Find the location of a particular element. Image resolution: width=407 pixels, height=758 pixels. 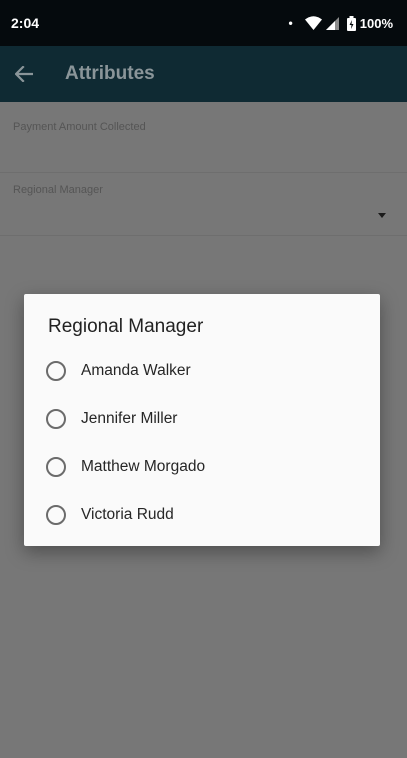

signal-icon is located at coordinates (332, 23).